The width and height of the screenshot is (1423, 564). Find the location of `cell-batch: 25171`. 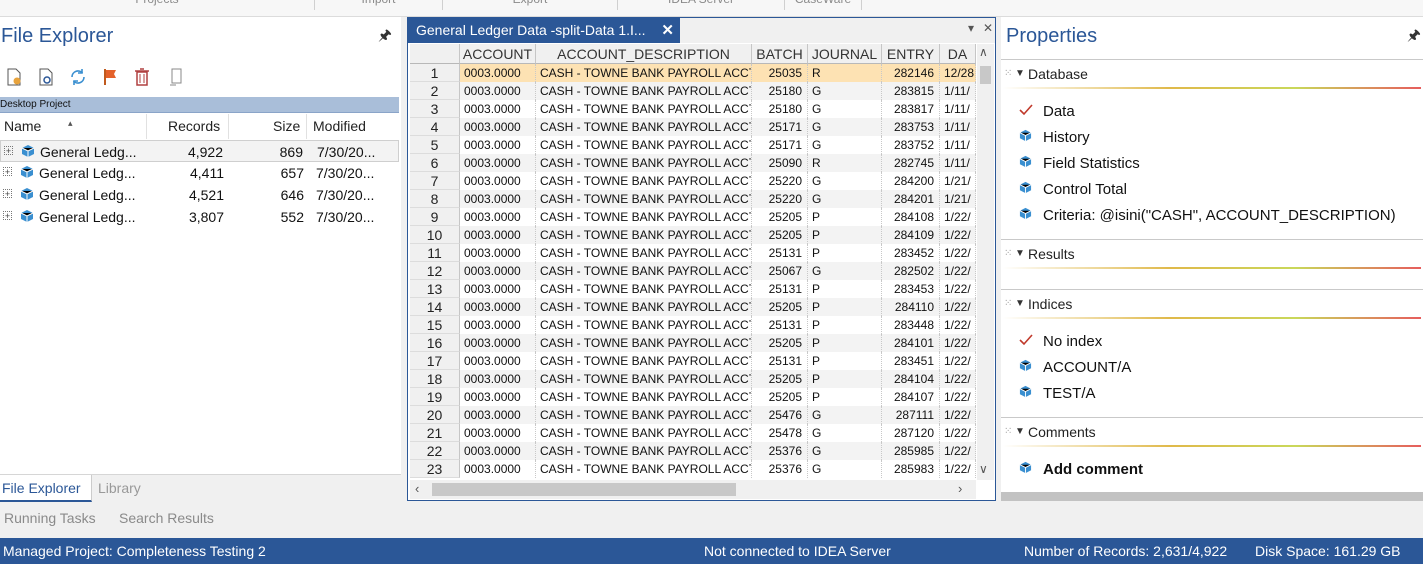

cell-batch: 25171 is located at coordinates (780, 145).